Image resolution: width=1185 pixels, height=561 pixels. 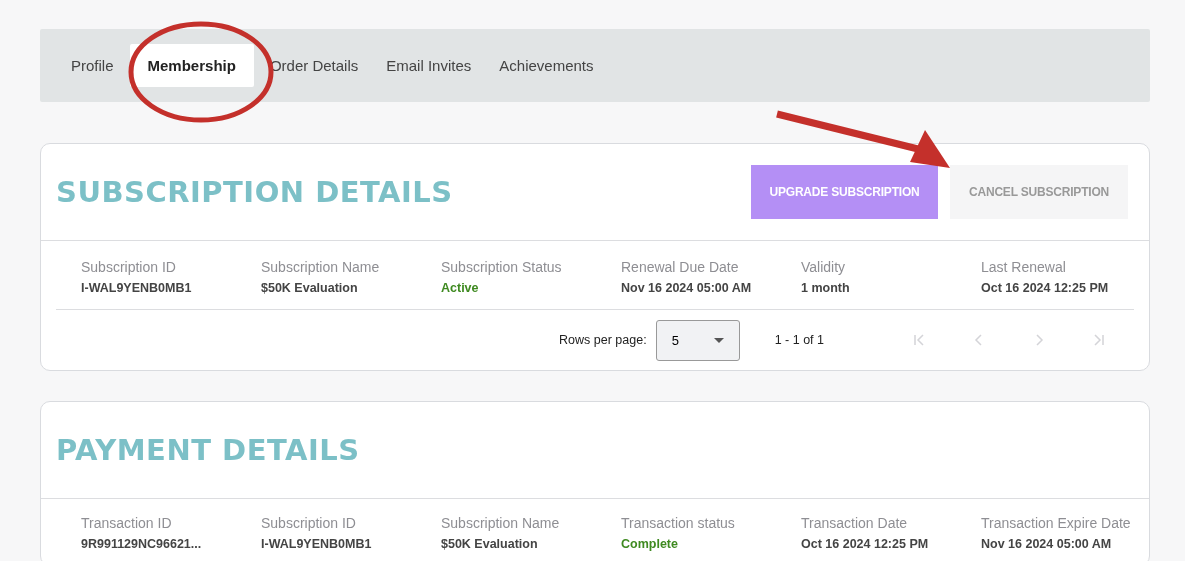 What do you see at coordinates (1056, 523) in the screenshot?
I see `field-label: Transaction Expire Date` at bounding box center [1056, 523].